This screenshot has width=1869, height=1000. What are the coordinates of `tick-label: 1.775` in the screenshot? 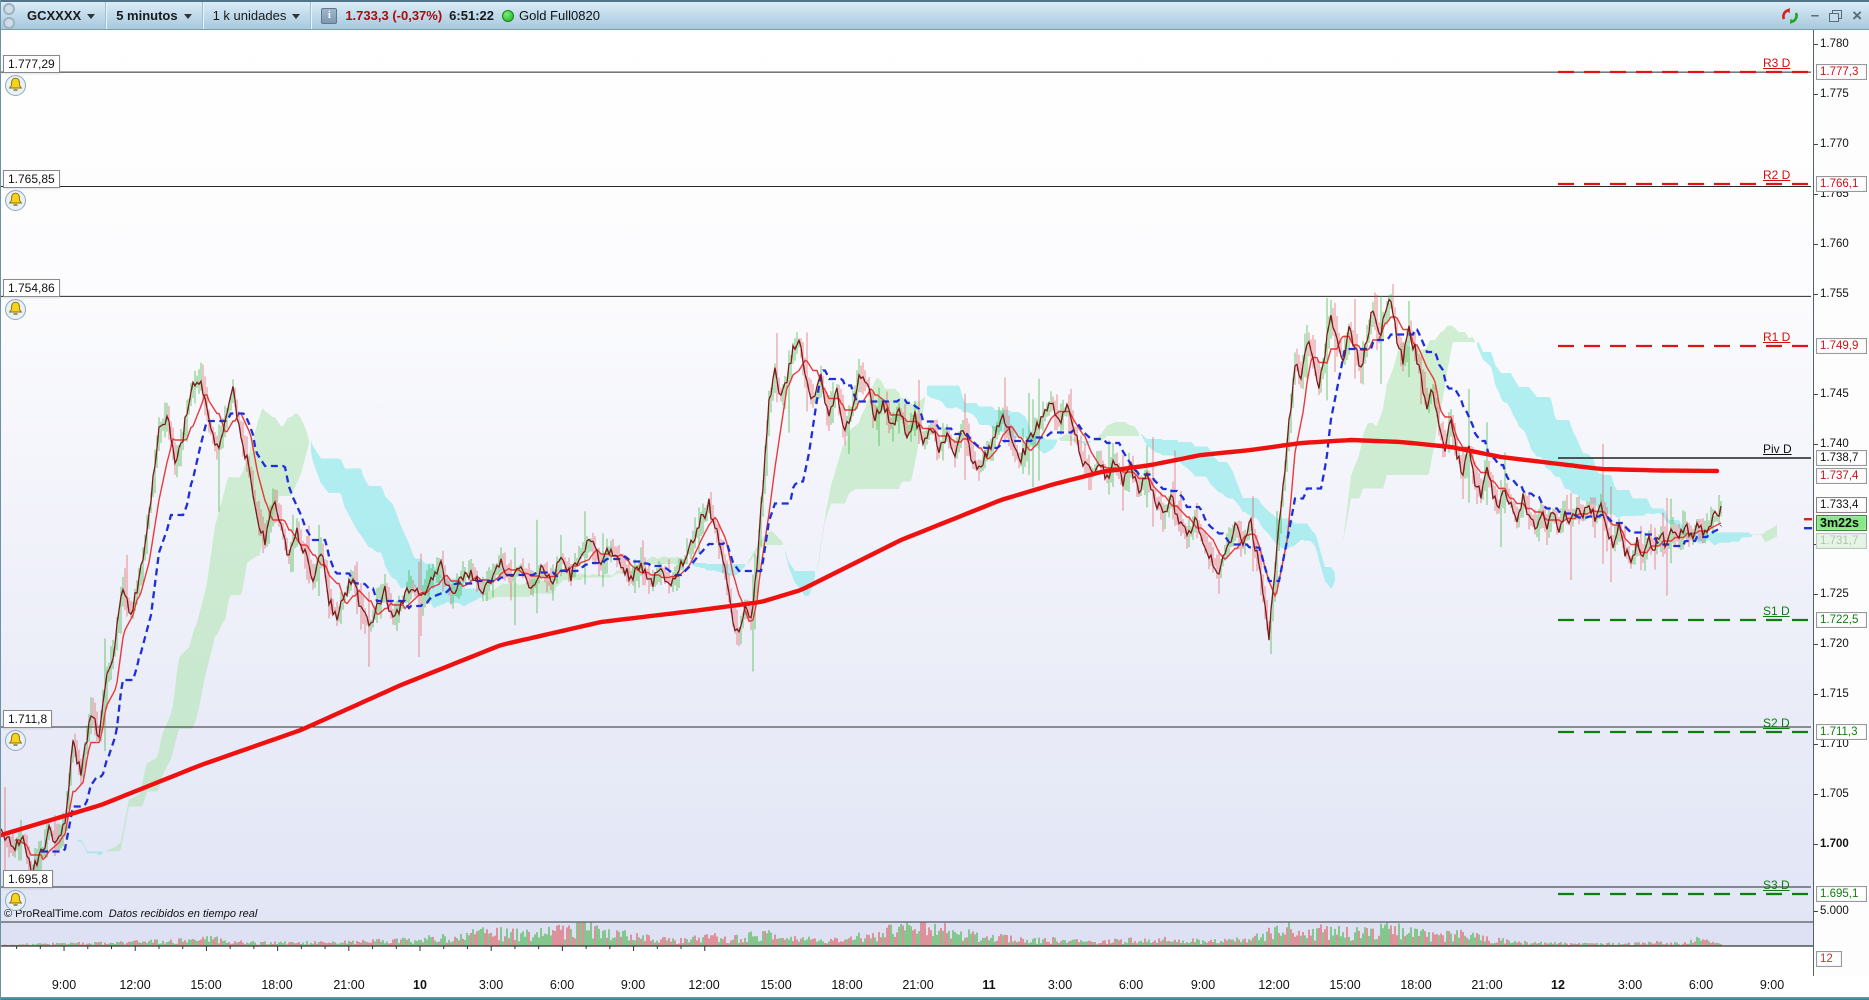 It's located at (1834, 94).